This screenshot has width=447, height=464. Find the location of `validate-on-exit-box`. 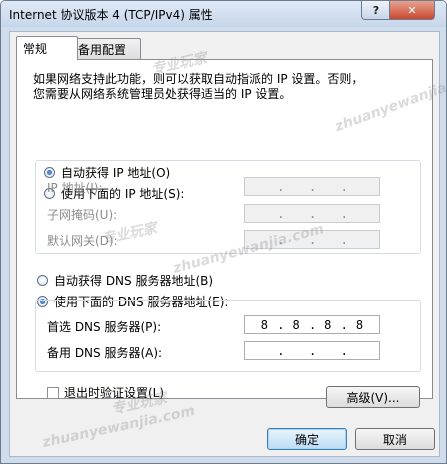

validate-on-exit-box is located at coordinates (53, 392).